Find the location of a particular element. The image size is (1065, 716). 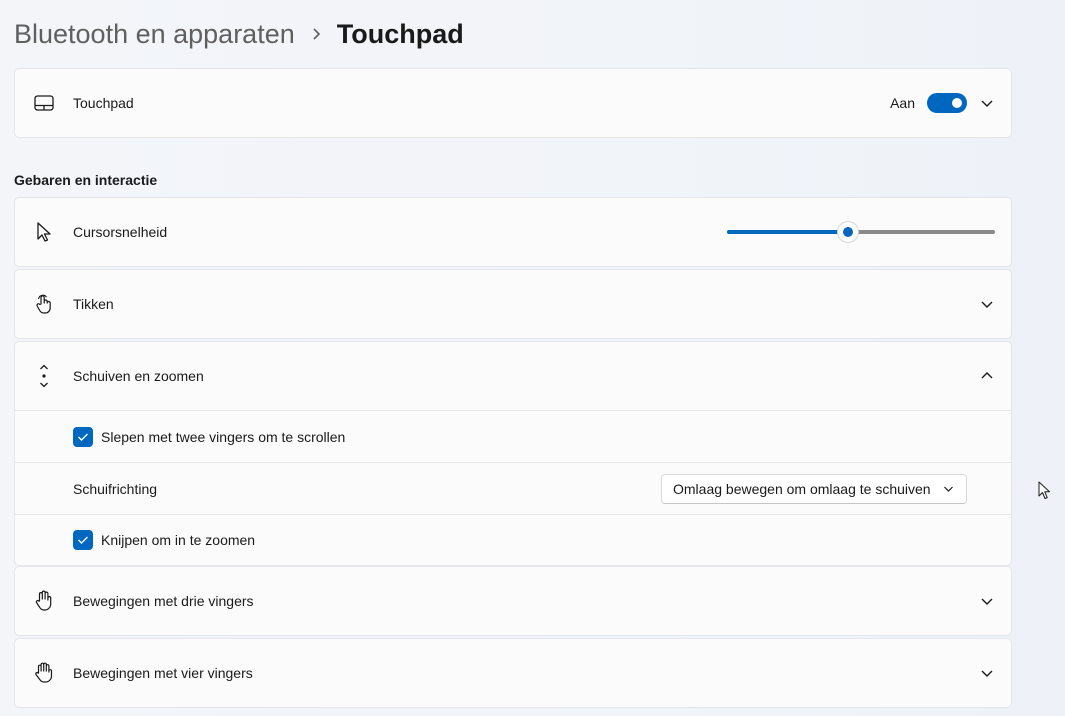

scroll-direction-value: Omlaag bewegen om omlaag te schuiven is located at coordinates (802, 488).